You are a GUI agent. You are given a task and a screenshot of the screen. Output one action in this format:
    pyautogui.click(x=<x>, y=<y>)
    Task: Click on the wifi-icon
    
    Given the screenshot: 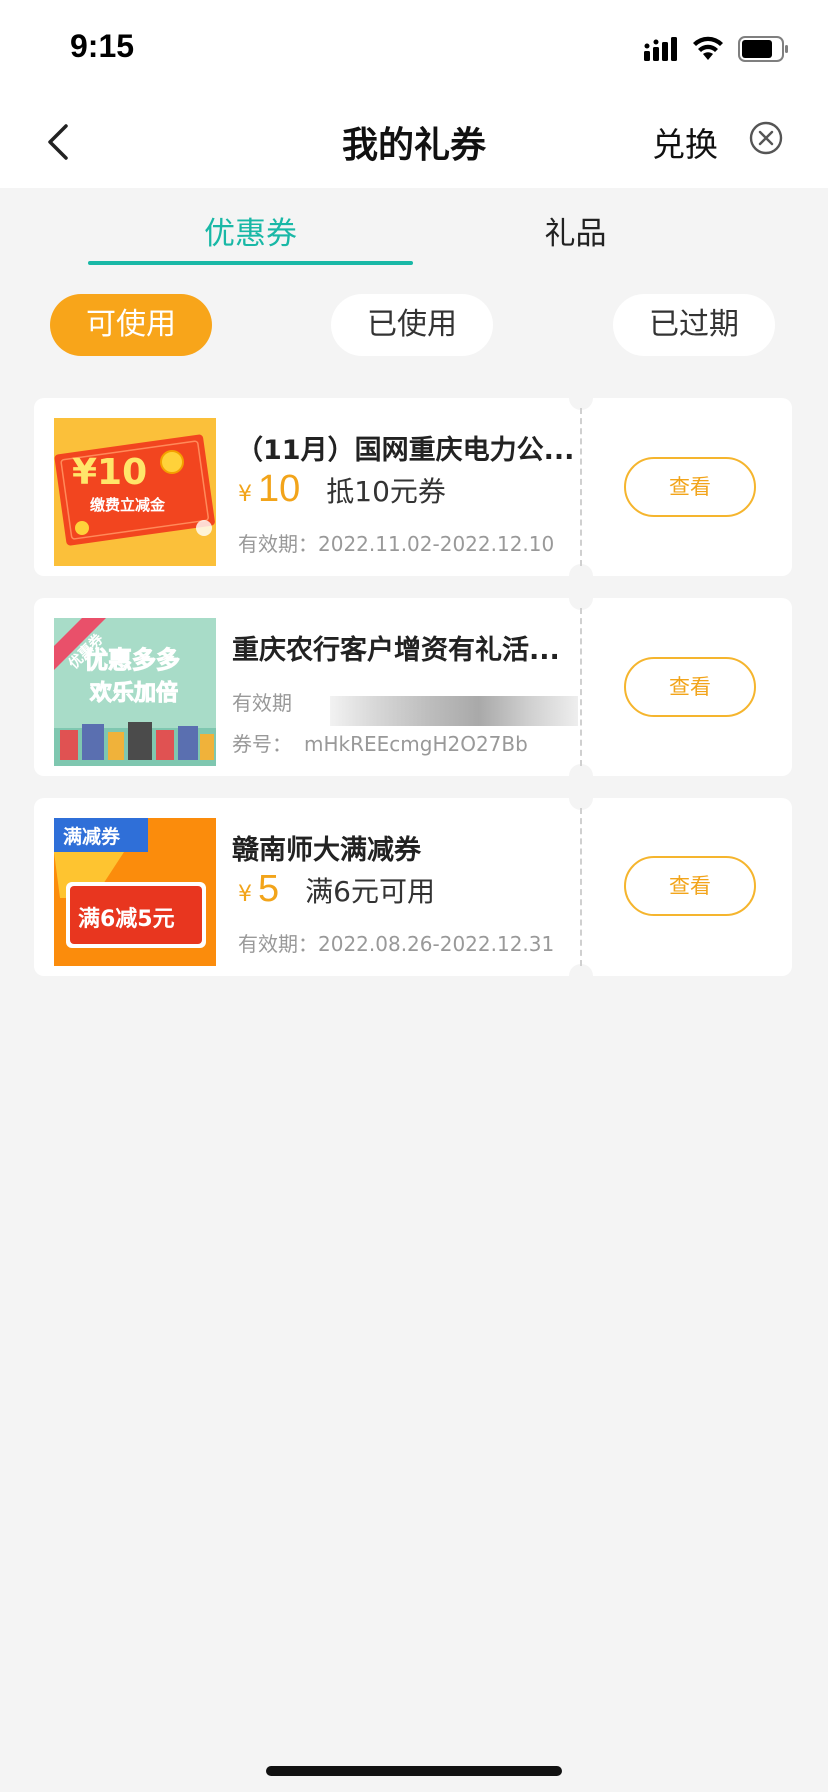 What is the action you would take?
    pyautogui.click(x=708, y=48)
    